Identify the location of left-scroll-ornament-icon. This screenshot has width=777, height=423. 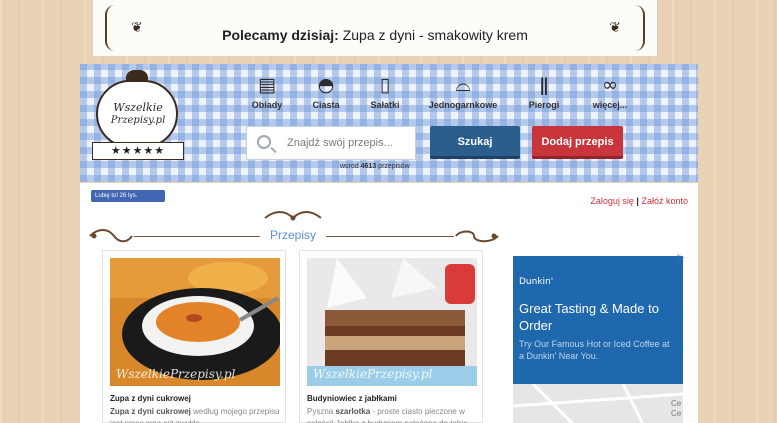
(111, 236).